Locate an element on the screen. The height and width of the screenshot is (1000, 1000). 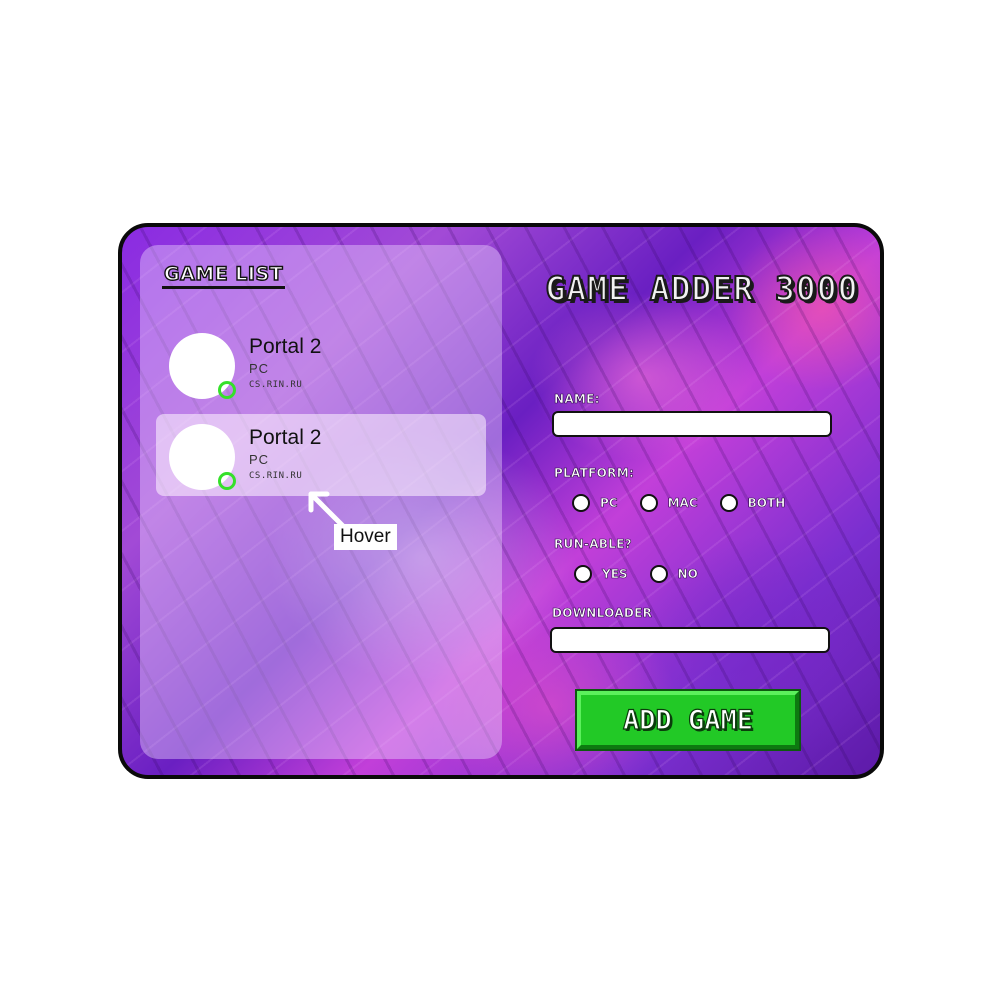
runnable-radio-group: YES NO is located at coordinates (647, 574).